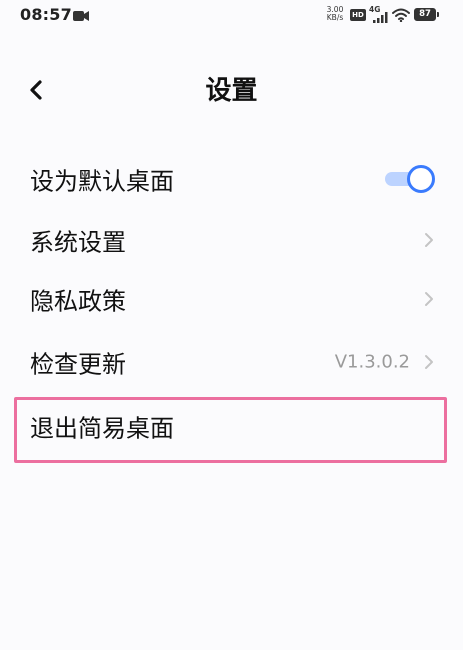  What do you see at coordinates (81, 16) in the screenshot?
I see `video-camera-icon` at bounding box center [81, 16].